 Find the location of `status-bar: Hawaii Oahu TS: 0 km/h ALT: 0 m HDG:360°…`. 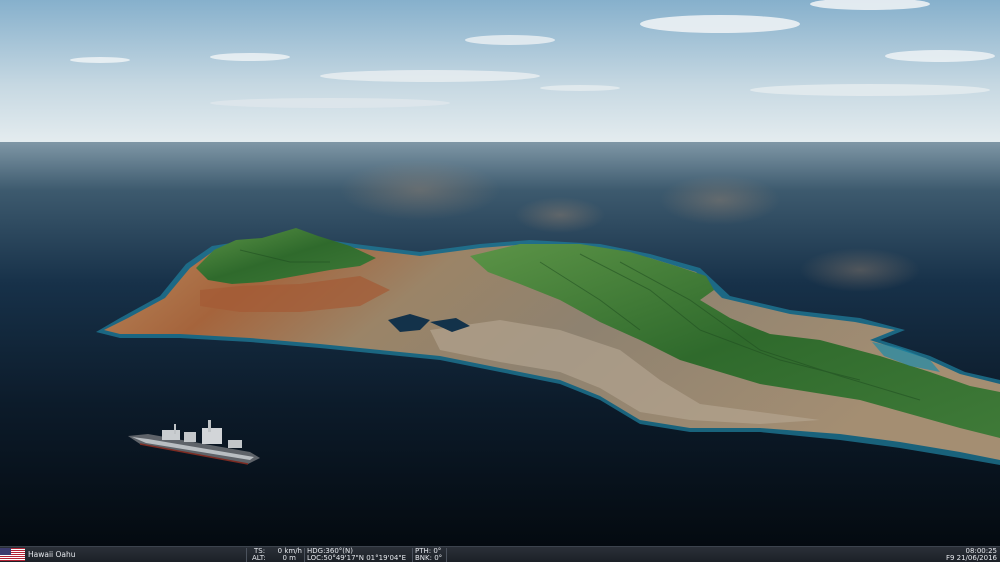

status-bar: Hawaii Oahu TS: 0 km/h ALT: 0 m HDG:360°… is located at coordinates (500, 554).